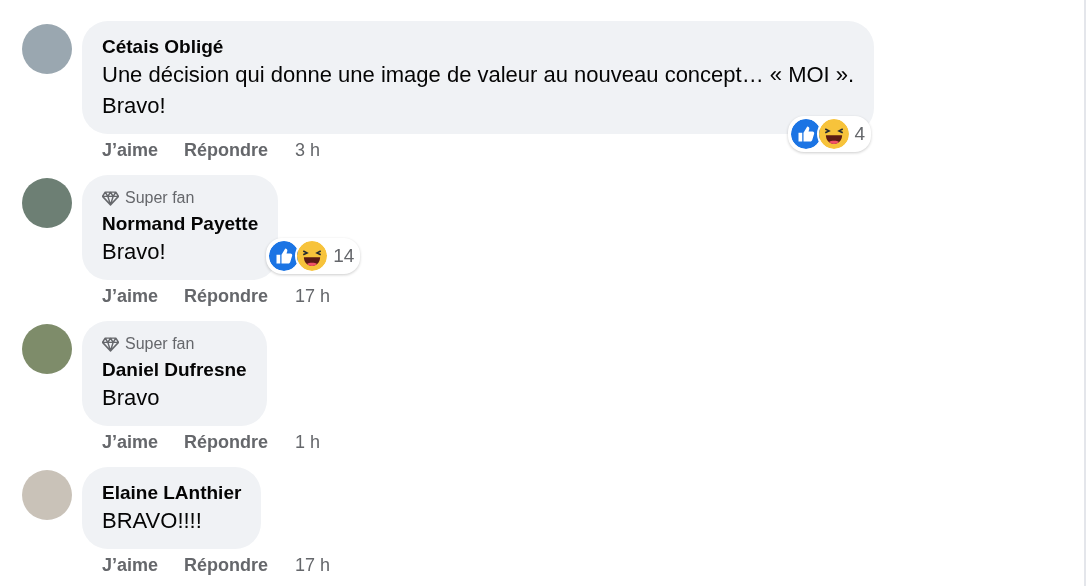  I want to click on comment-text: BRAVO!!!!, so click(152, 521).